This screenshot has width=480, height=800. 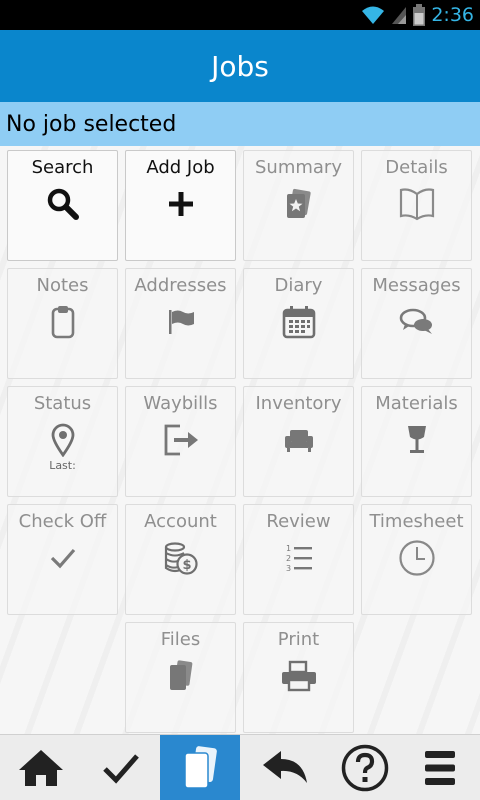 I want to click on tile-label: Review, so click(x=298, y=521).